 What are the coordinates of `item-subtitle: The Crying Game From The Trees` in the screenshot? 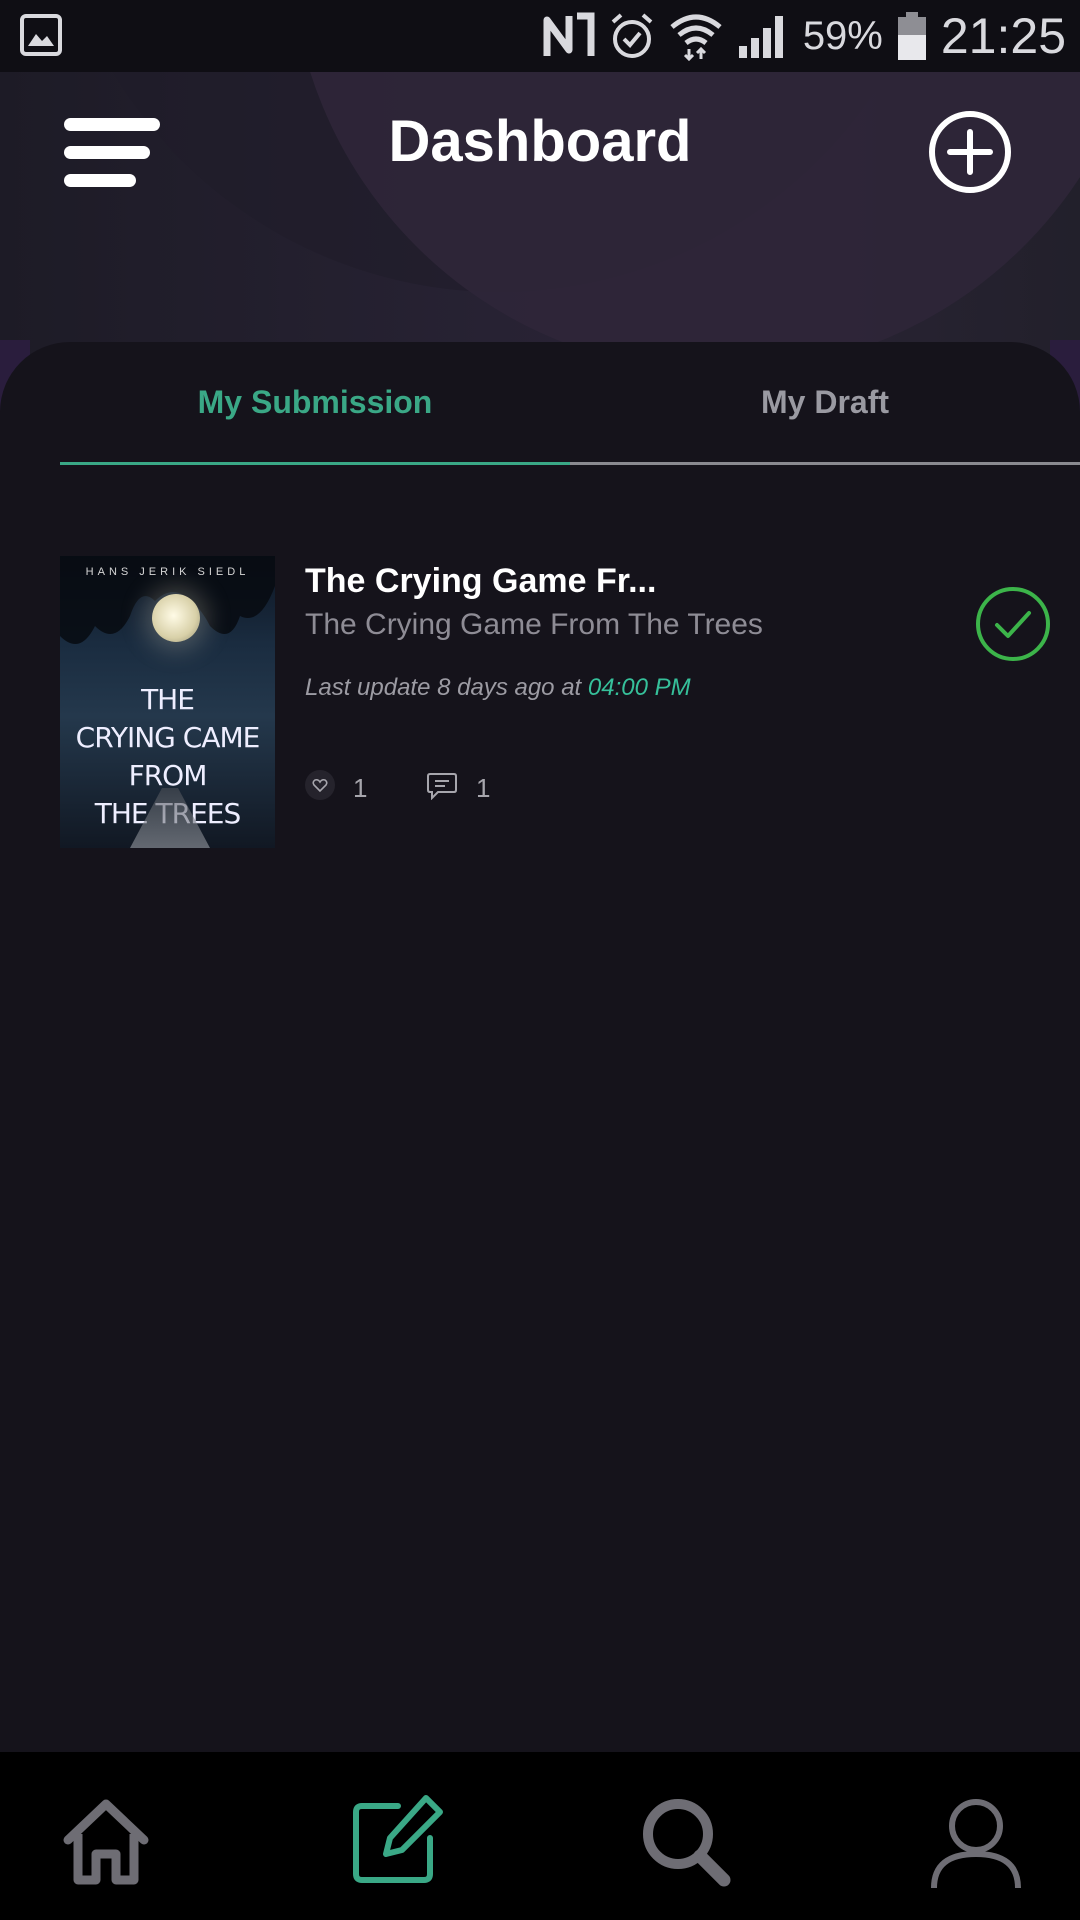 It's located at (534, 624).